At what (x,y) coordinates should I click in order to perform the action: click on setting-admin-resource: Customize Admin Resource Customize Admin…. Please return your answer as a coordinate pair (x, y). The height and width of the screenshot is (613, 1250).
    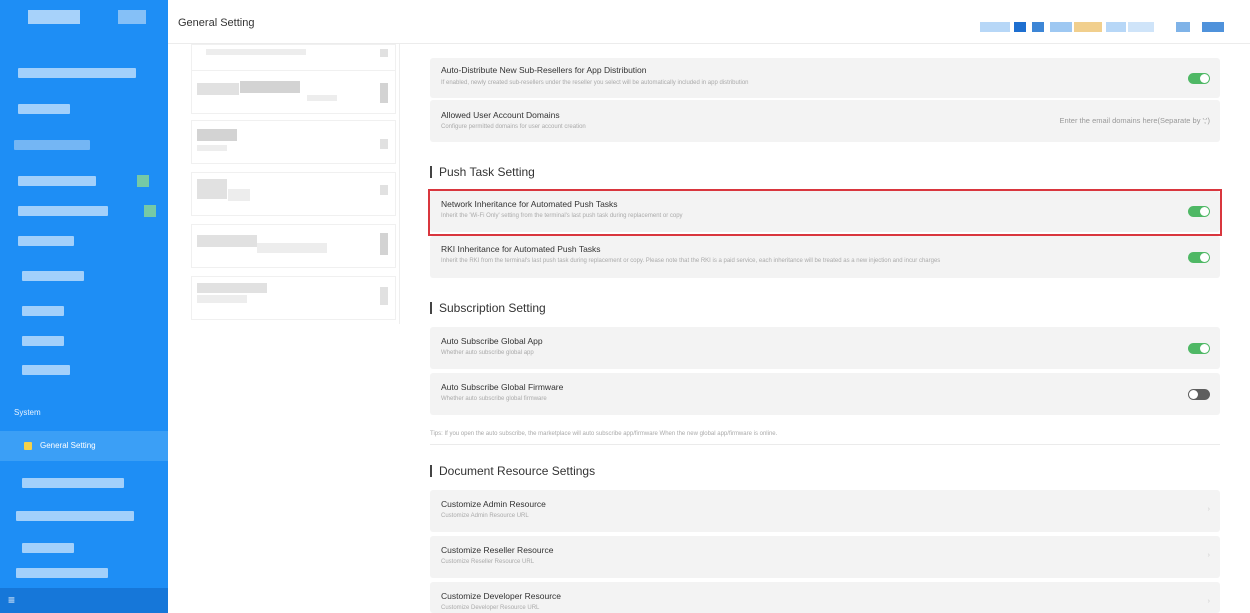
    Looking at the image, I should click on (825, 511).